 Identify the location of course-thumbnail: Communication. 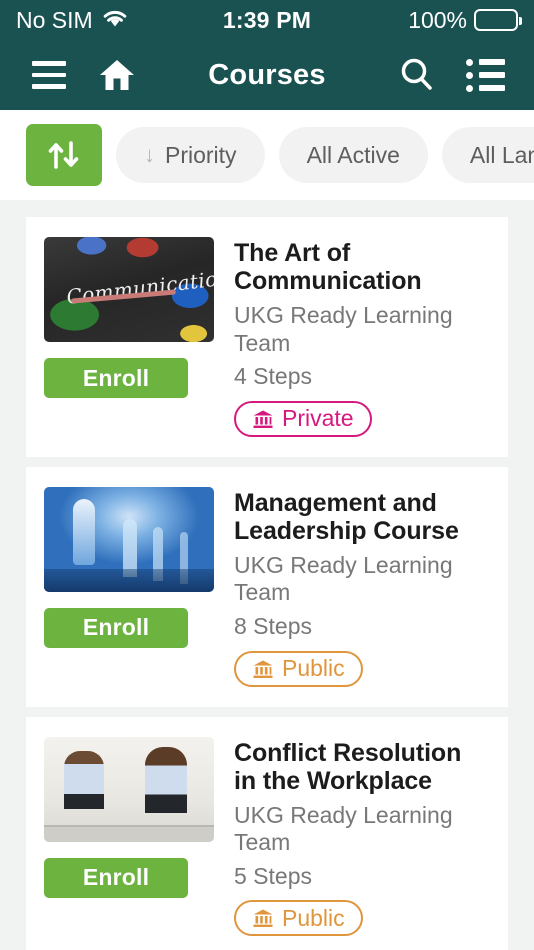
(129, 289).